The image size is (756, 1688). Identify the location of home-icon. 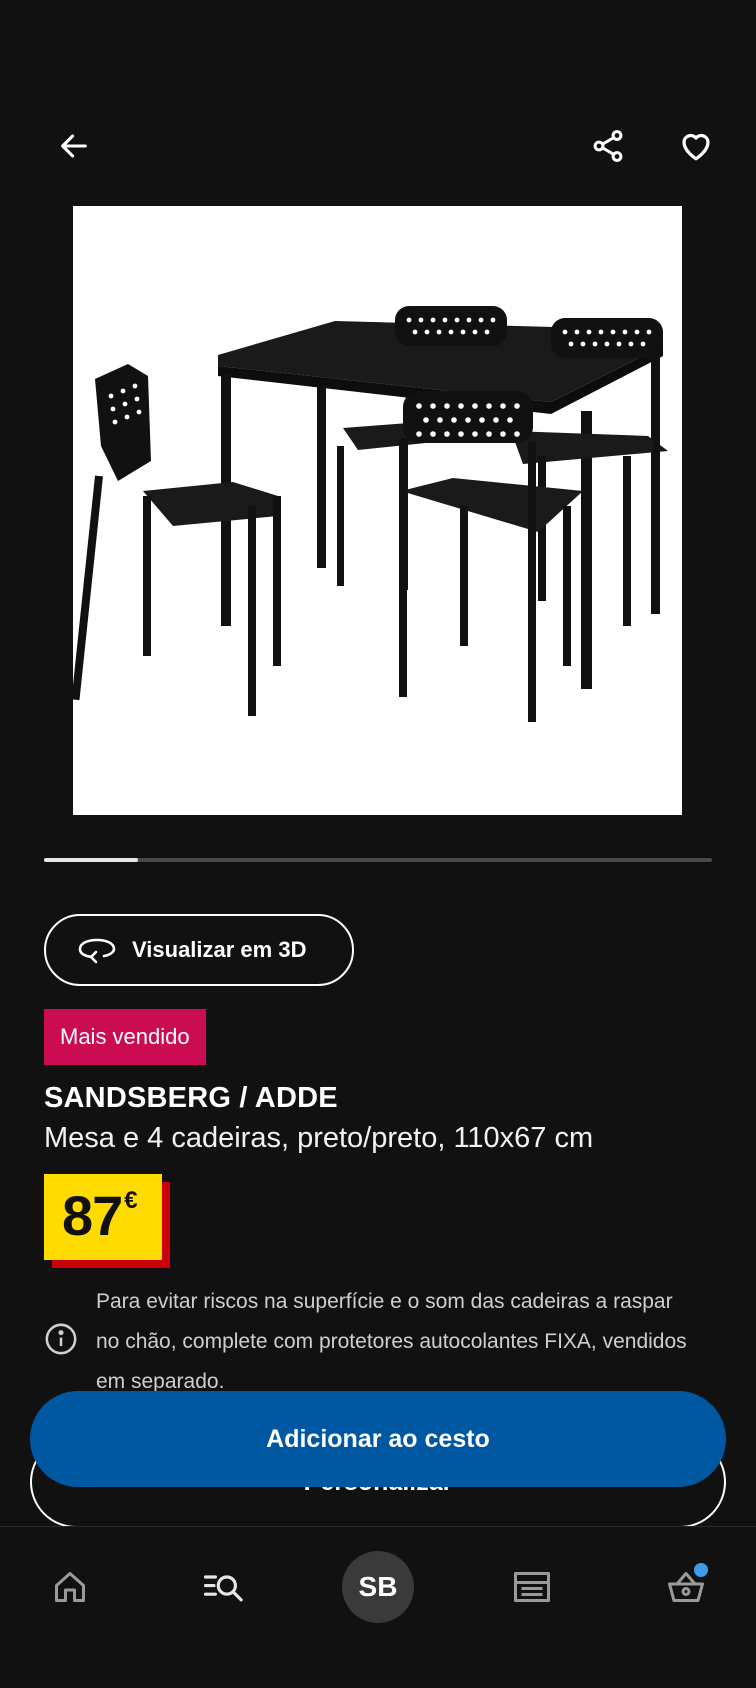
(70, 1587).